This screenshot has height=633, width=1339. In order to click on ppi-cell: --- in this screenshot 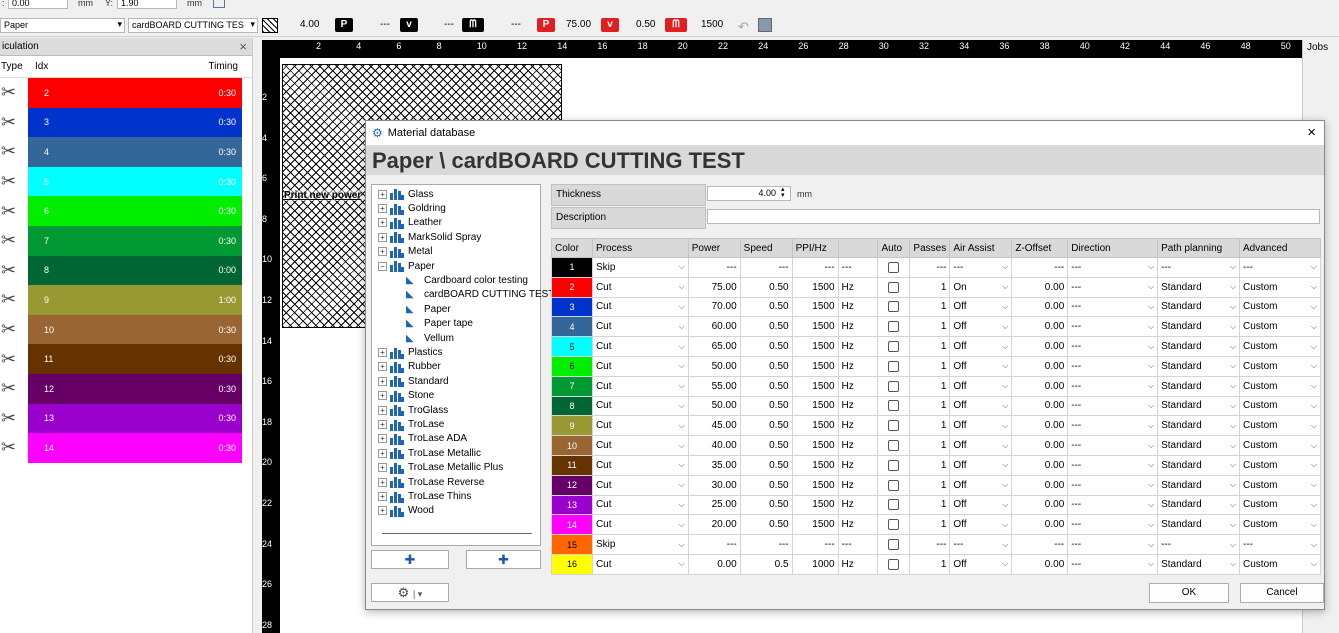, I will do `click(815, 544)`.